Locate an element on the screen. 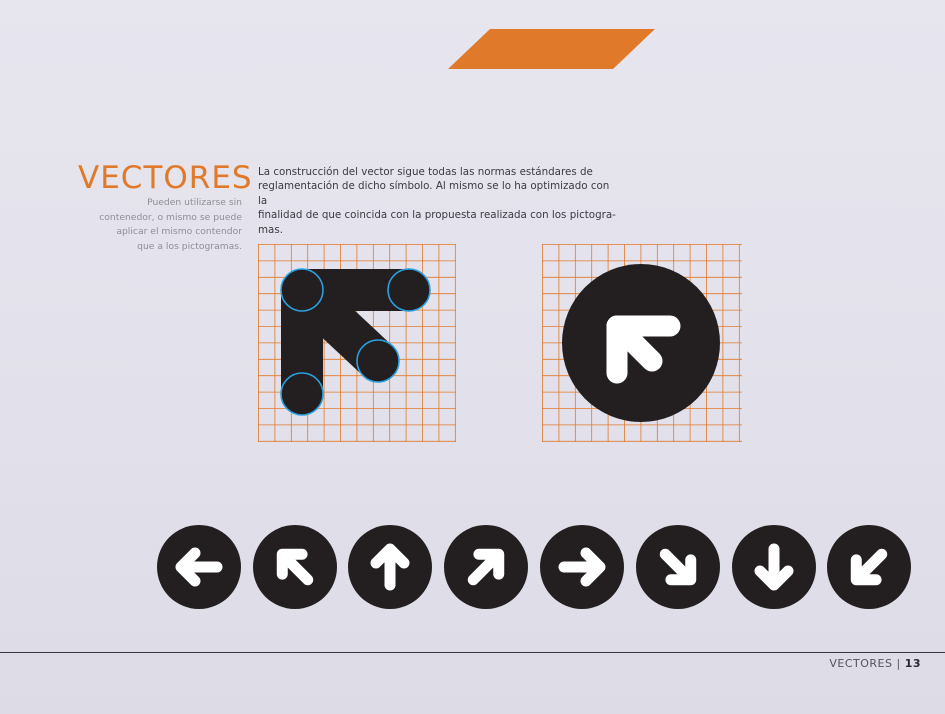 The image size is (945, 714). arrow-down-right-icon is located at coordinates (678, 567).